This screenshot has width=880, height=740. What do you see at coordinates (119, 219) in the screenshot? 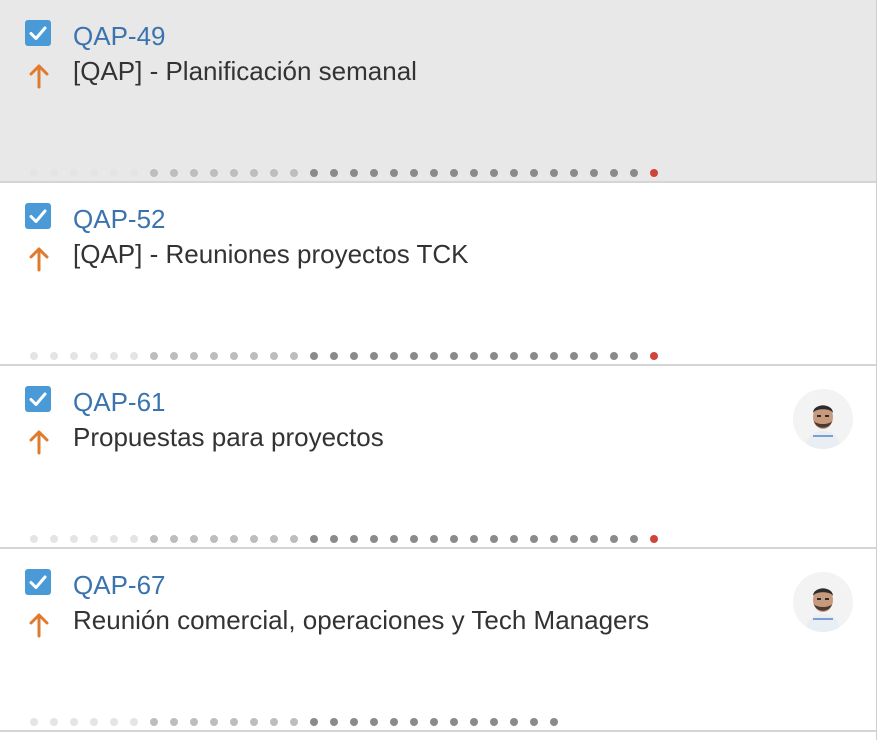
I see `issue-key-link: QAP-52` at bounding box center [119, 219].